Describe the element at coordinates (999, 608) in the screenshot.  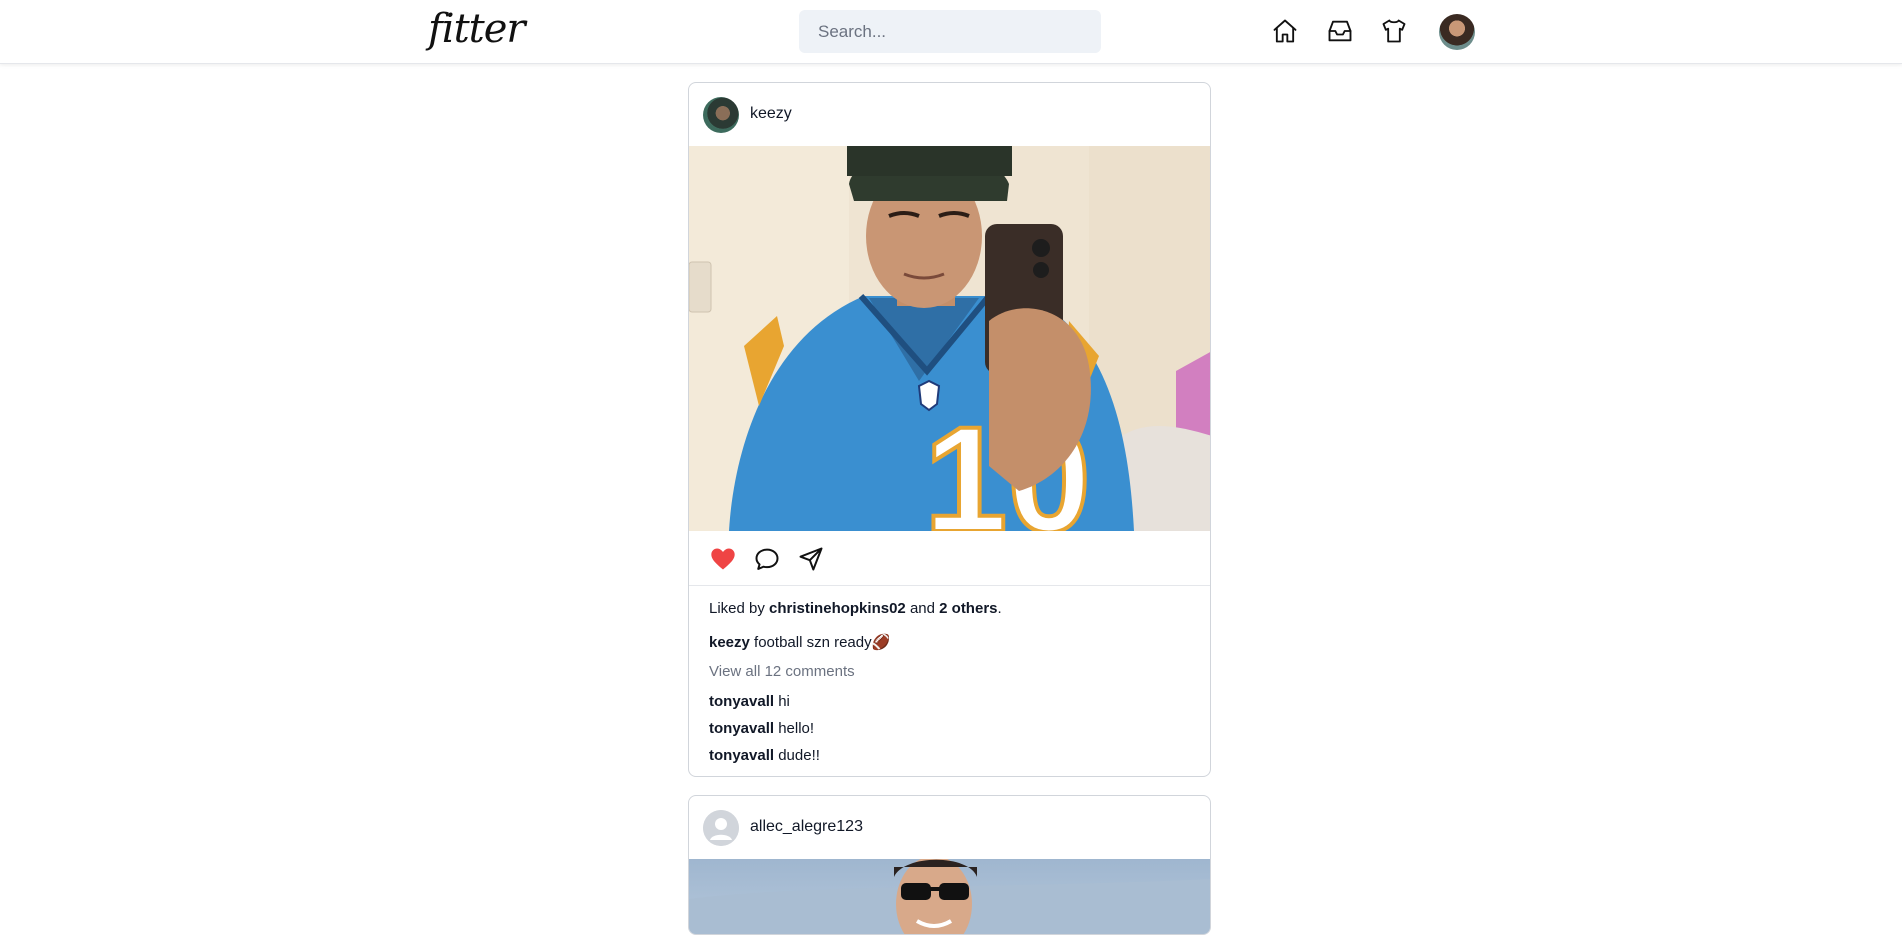
I see `liked-by-end: .` at that location.